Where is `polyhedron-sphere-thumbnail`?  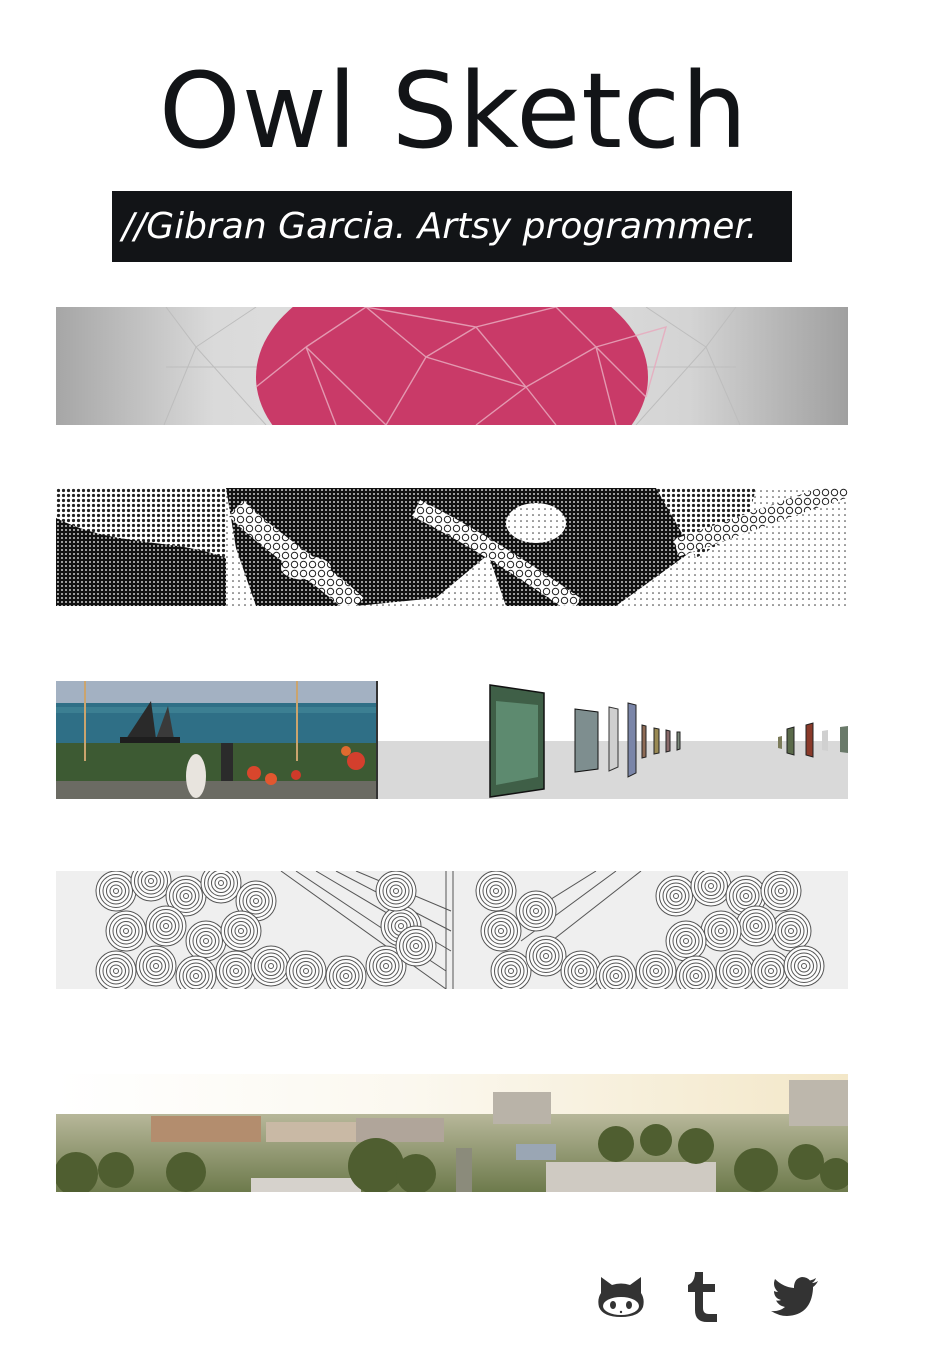 polyhedron-sphere-thumbnail is located at coordinates (452, 366).